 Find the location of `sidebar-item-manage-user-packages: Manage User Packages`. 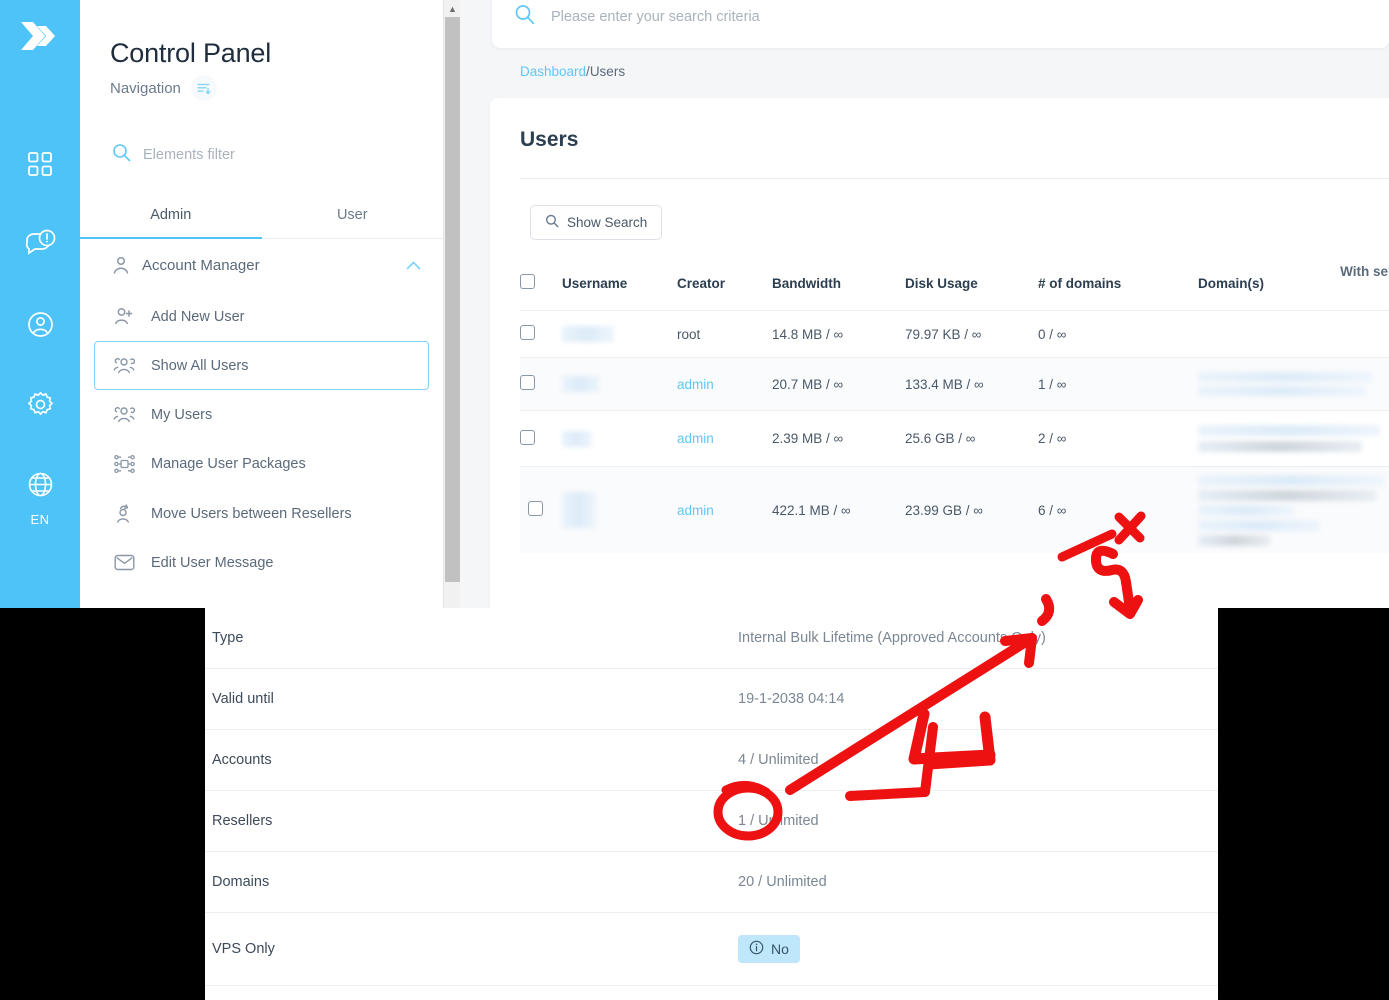

sidebar-item-manage-user-packages: Manage User Packages is located at coordinates (261, 464).